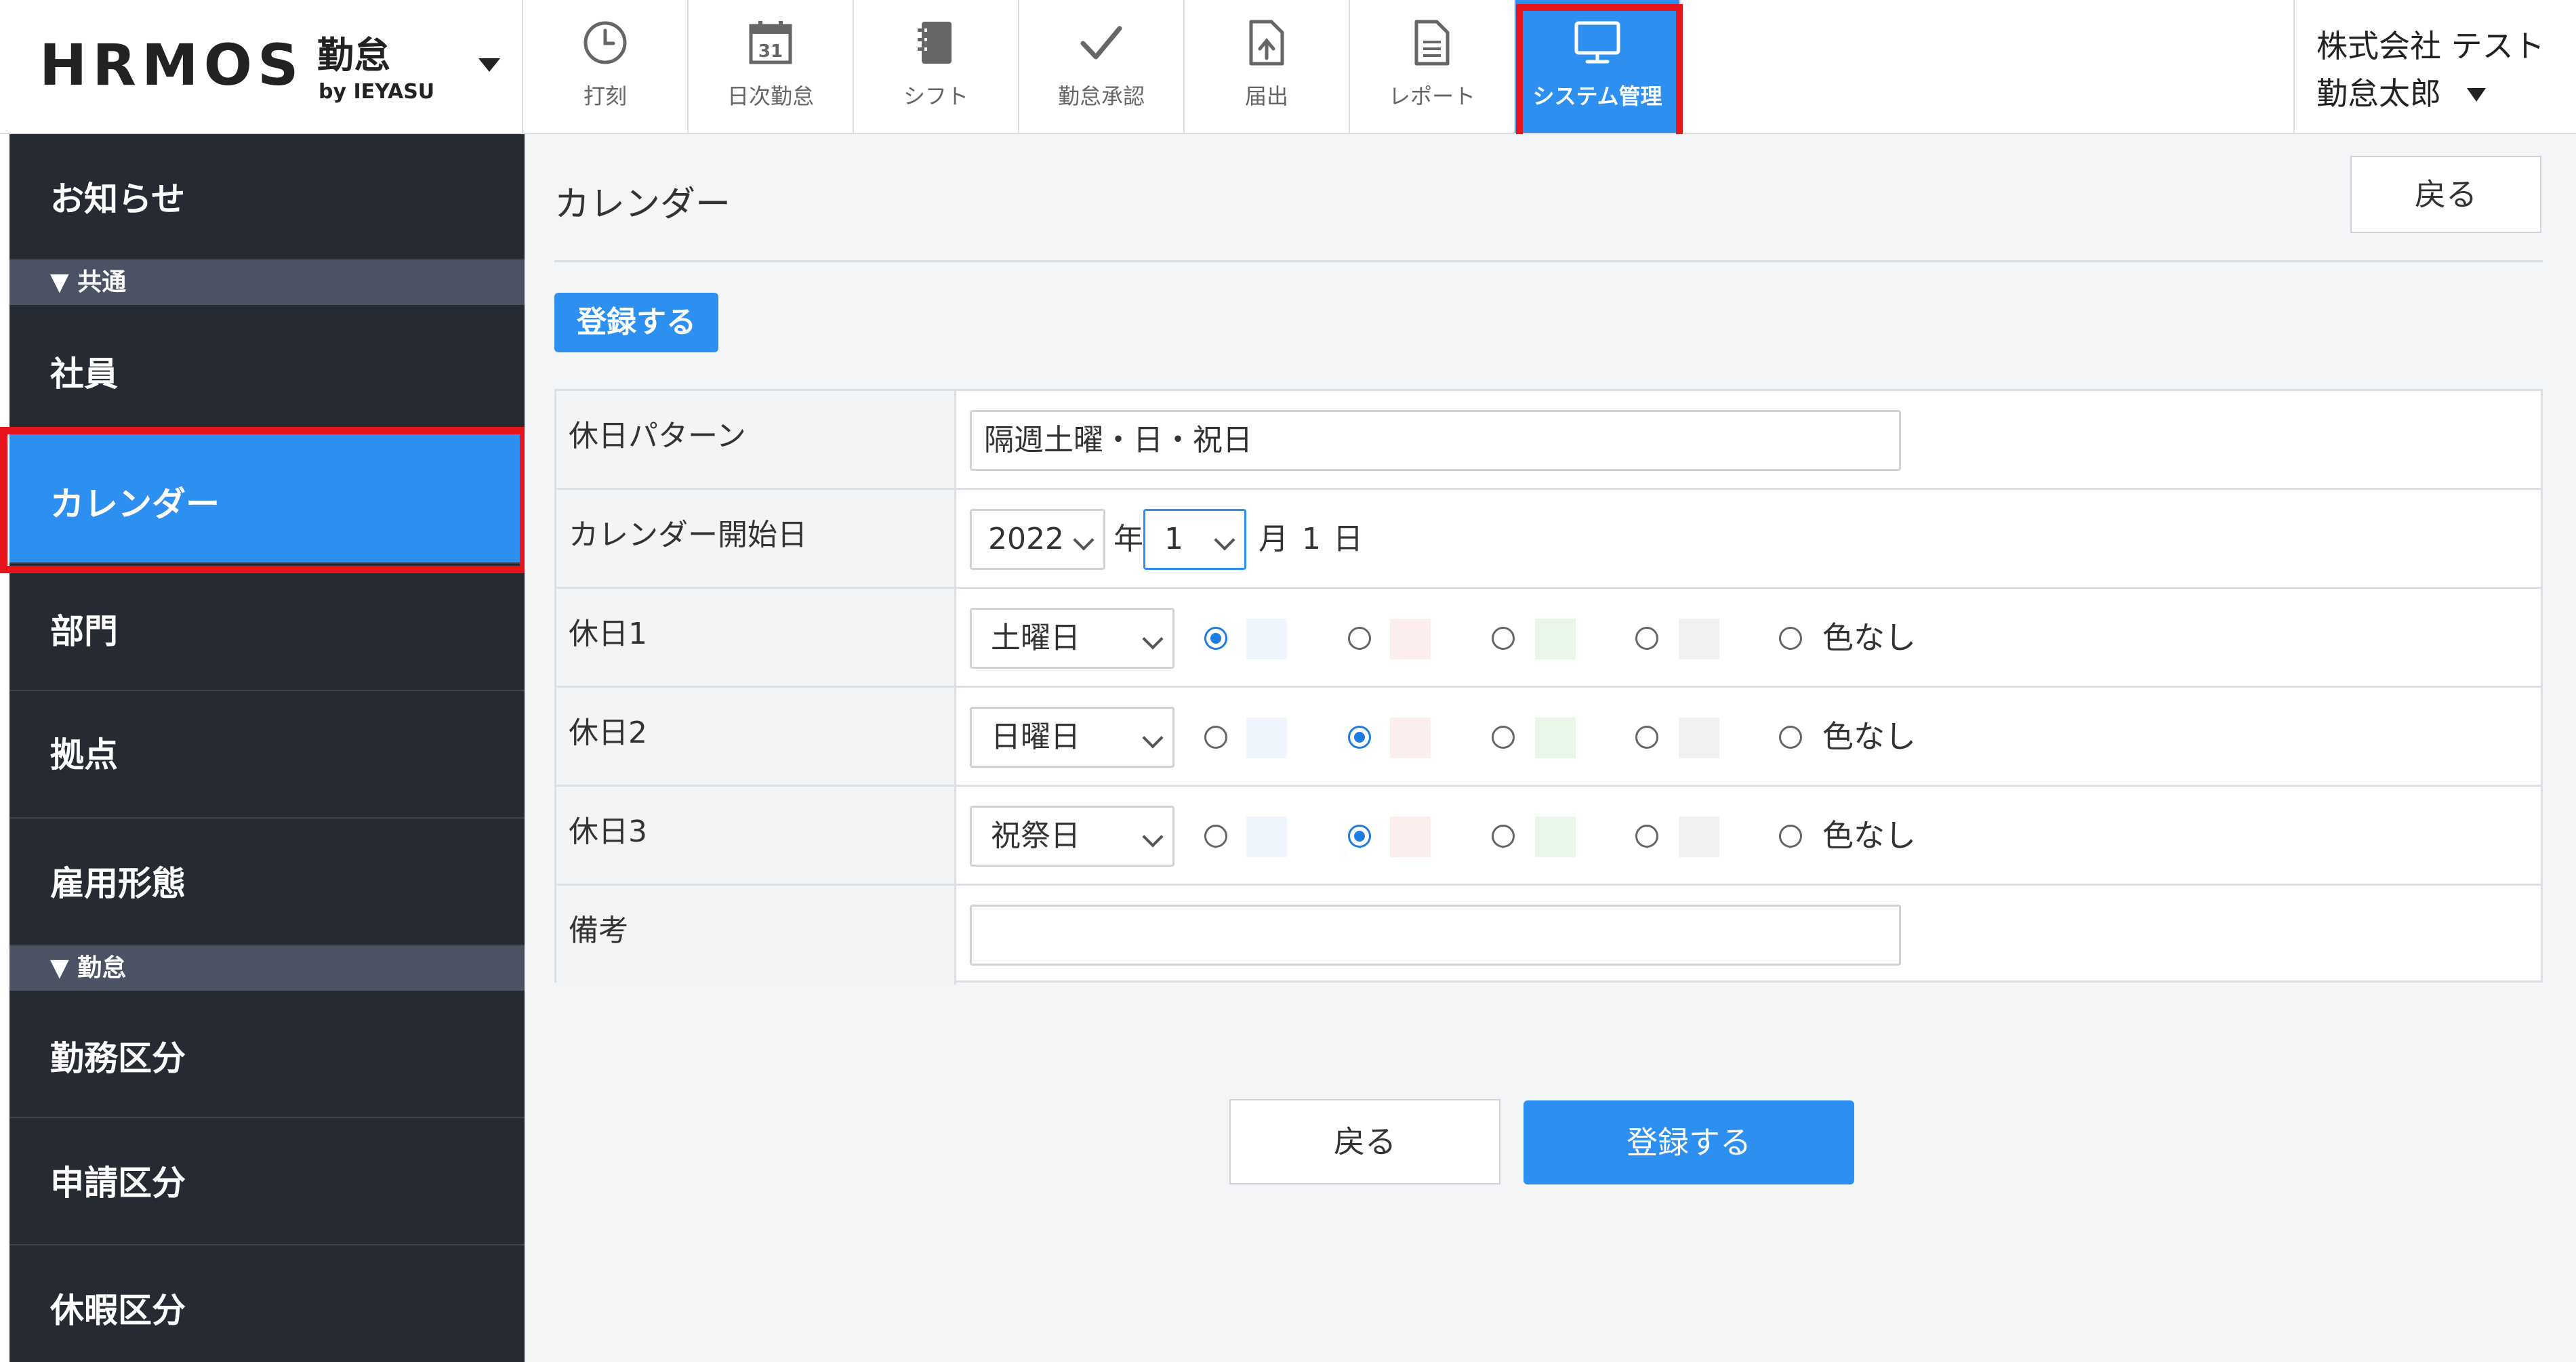 This screenshot has height=1362, width=2576. Describe the element at coordinates (643, 204) in the screenshot. I see `page-title: カレンダー` at that location.